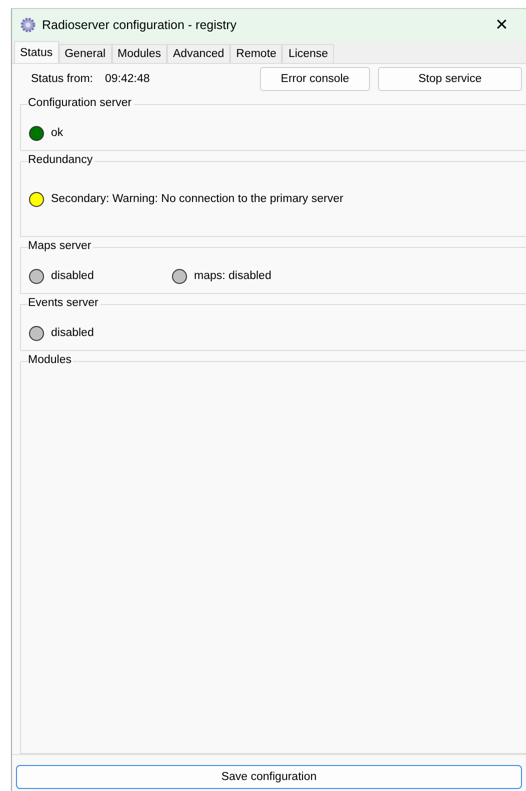 The height and width of the screenshot is (791, 526). What do you see at coordinates (140, 25) in the screenshot?
I see `window-title: Radioserver configuration - registry` at bounding box center [140, 25].